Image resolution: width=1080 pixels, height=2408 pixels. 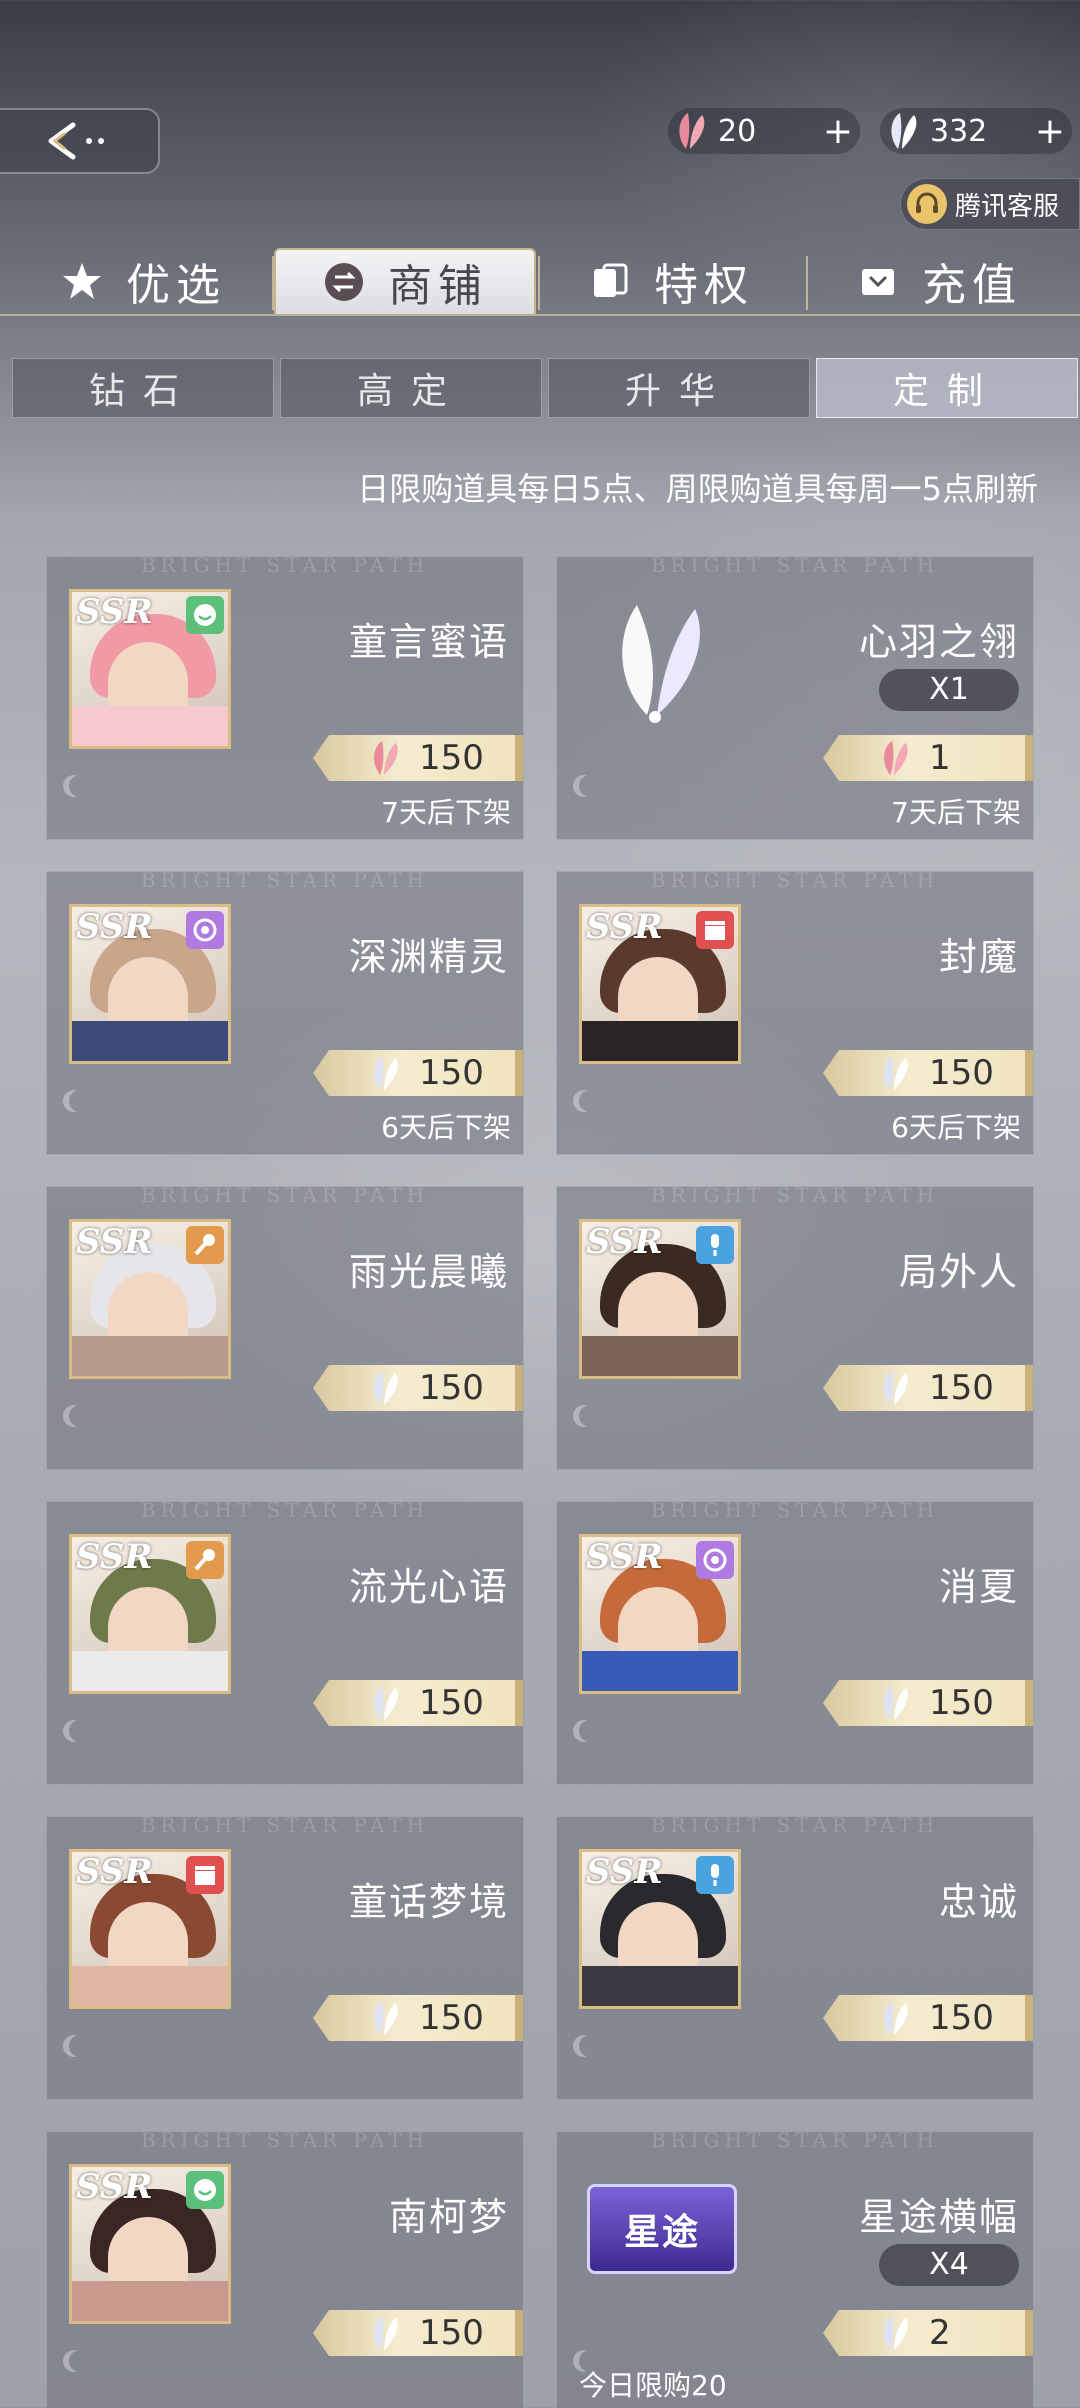 What do you see at coordinates (662, 2229) in the screenshot?
I see `star-path-banner-art: 星途` at bounding box center [662, 2229].